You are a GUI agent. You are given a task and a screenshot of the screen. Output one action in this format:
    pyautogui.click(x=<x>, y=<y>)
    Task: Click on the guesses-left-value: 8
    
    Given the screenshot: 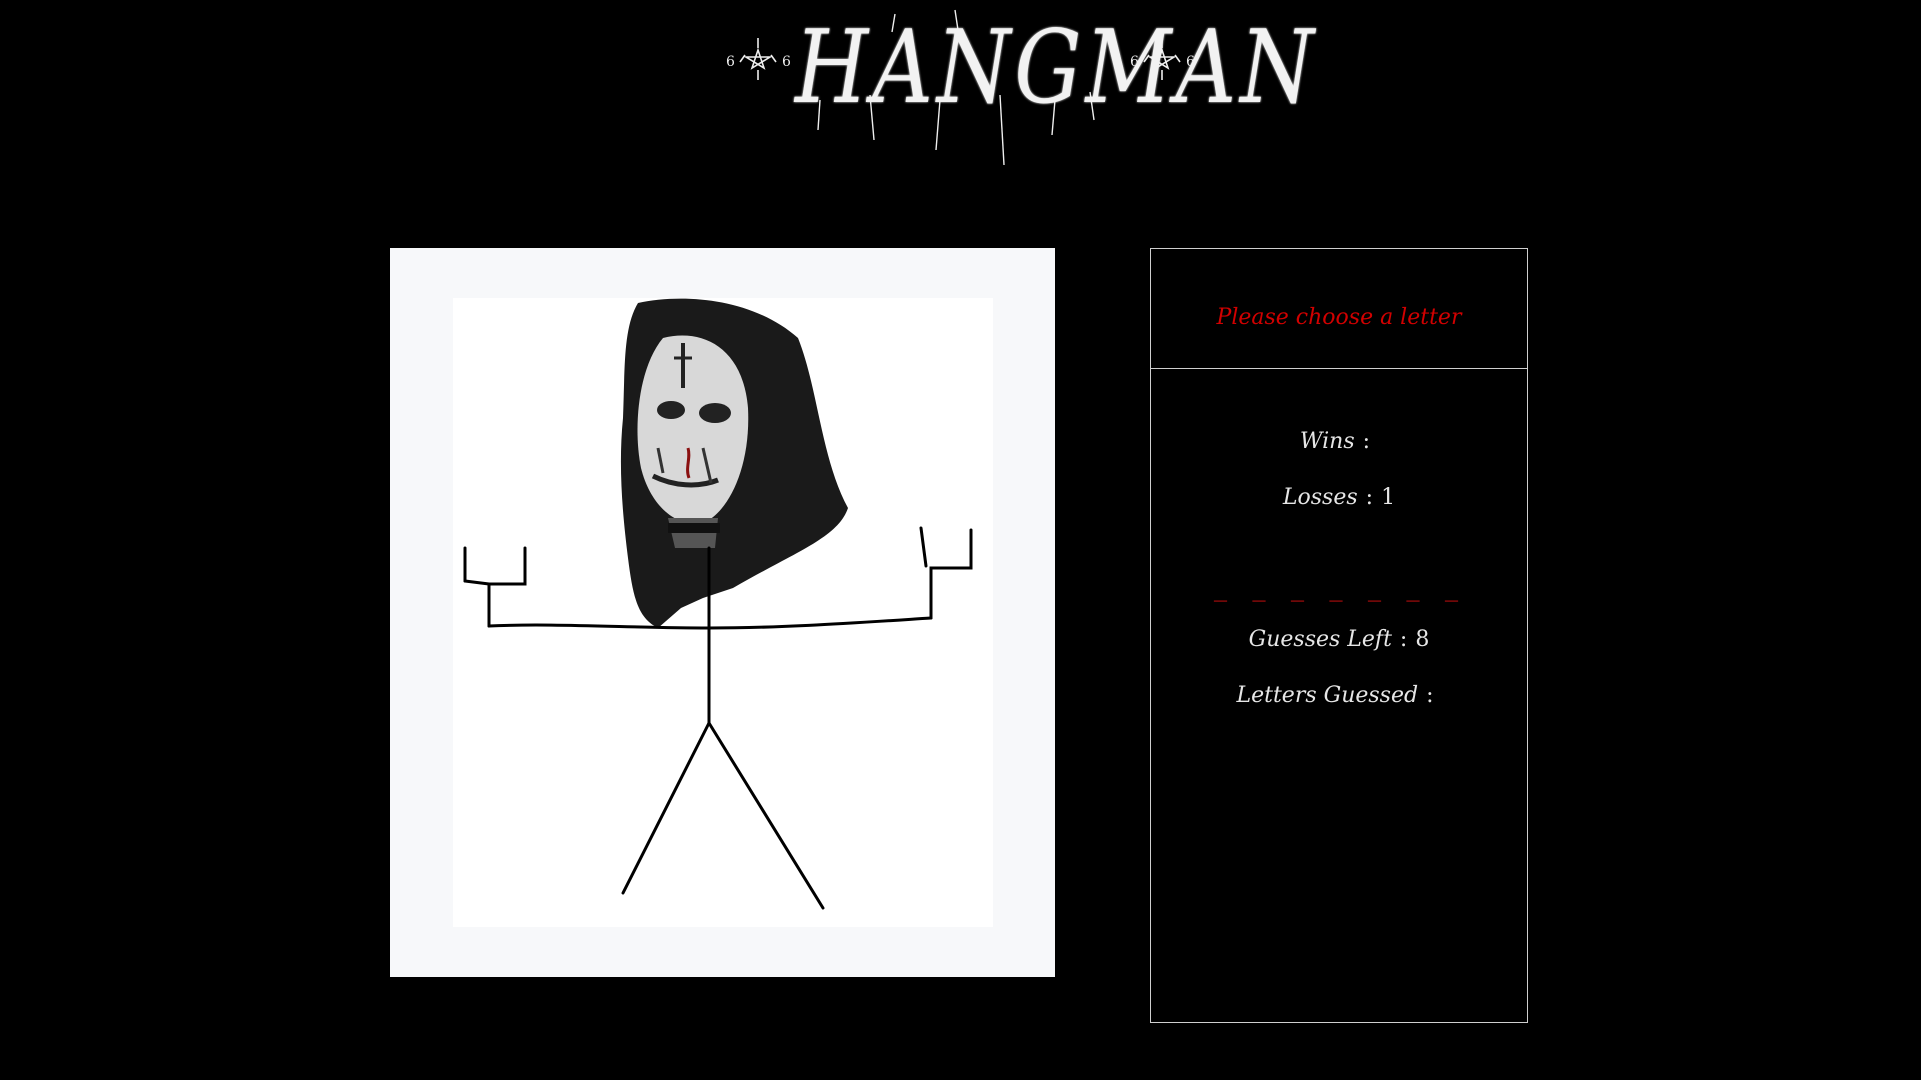 What is the action you would take?
    pyautogui.click(x=1422, y=639)
    